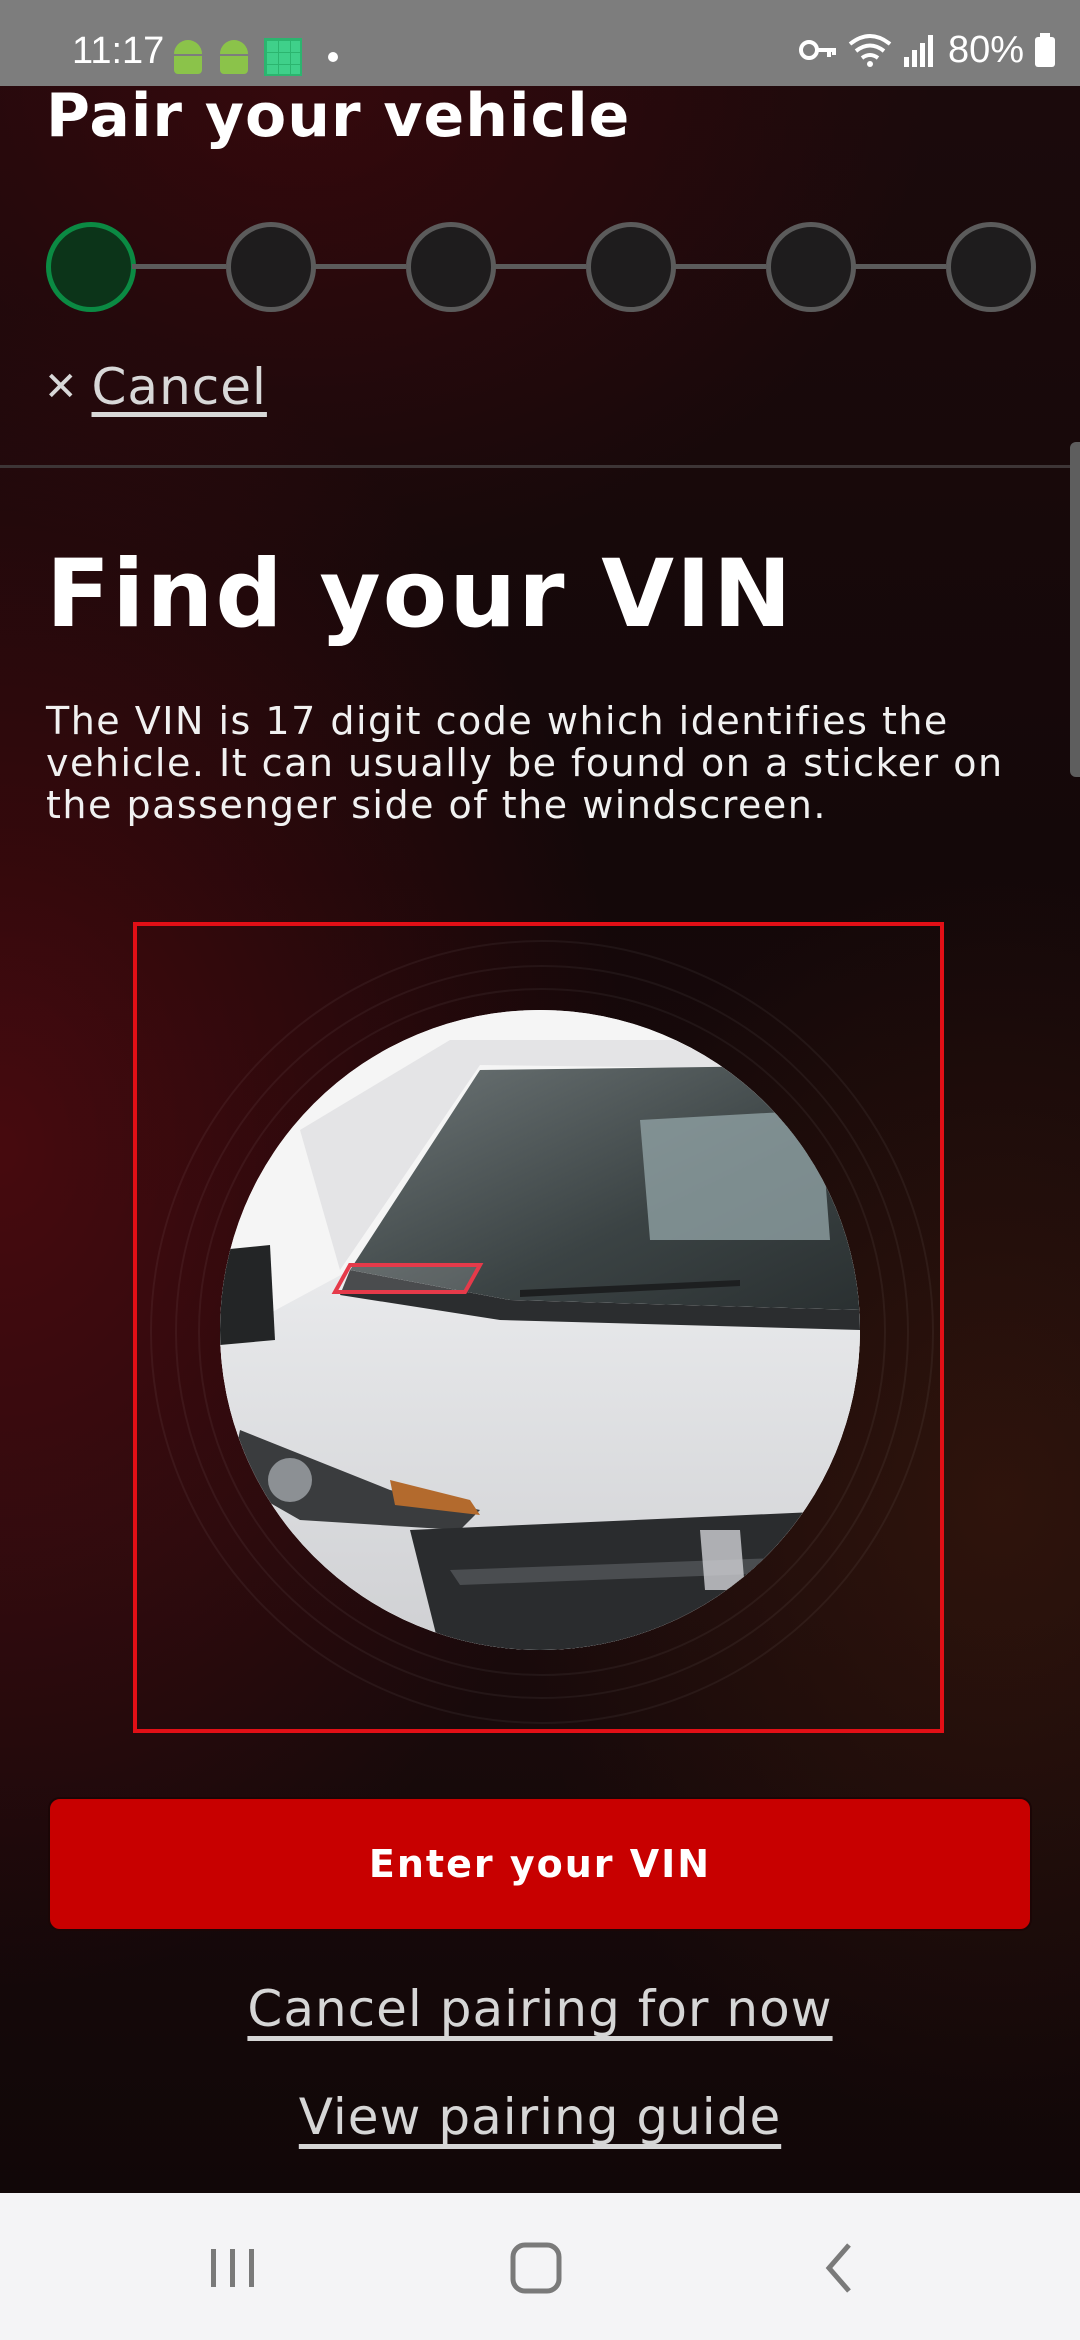 Image resolution: width=1080 pixels, height=2340 pixels. I want to click on cancel-button: ✕ Cancel, so click(155, 387).